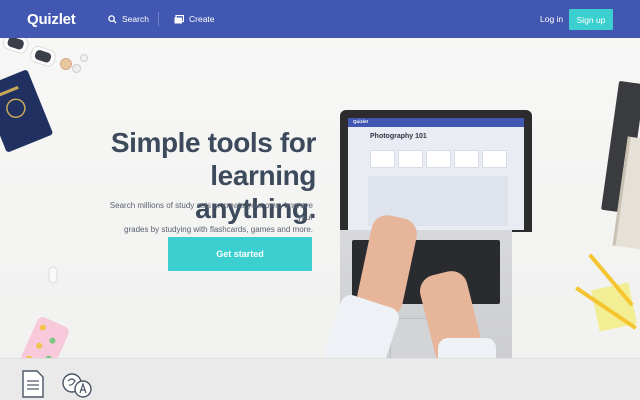 This screenshot has width=640, height=400. Describe the element at coordinates (135, 19) in the screenshot. I see `search-label: Search` at that location.